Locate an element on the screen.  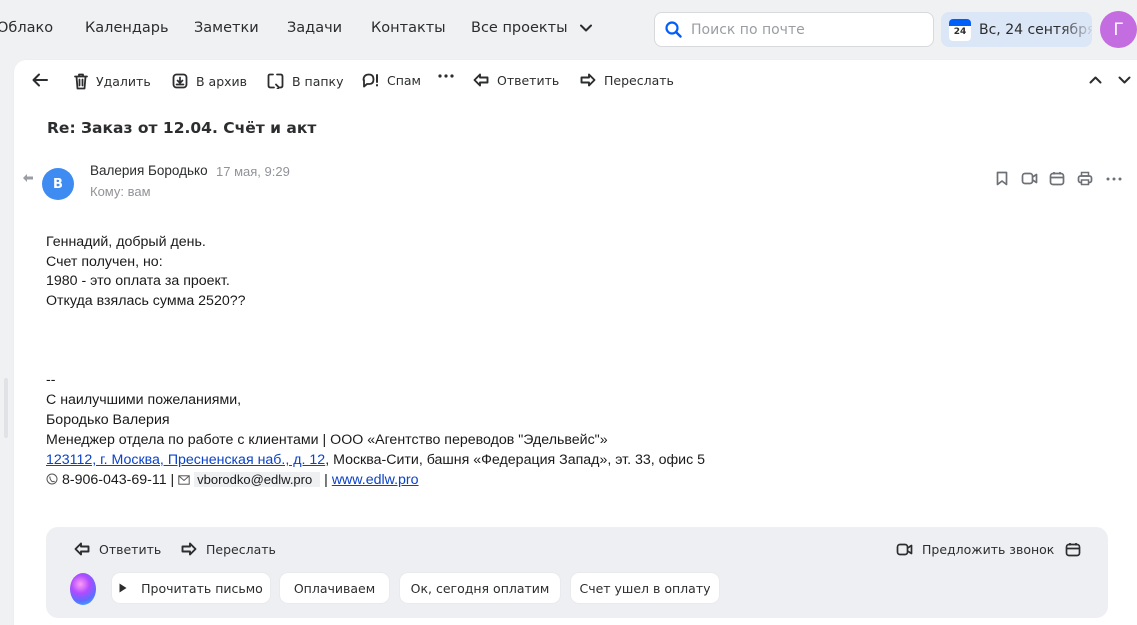
signature-email: vborodko@edlw.pro is located at coordinates (257, 479).